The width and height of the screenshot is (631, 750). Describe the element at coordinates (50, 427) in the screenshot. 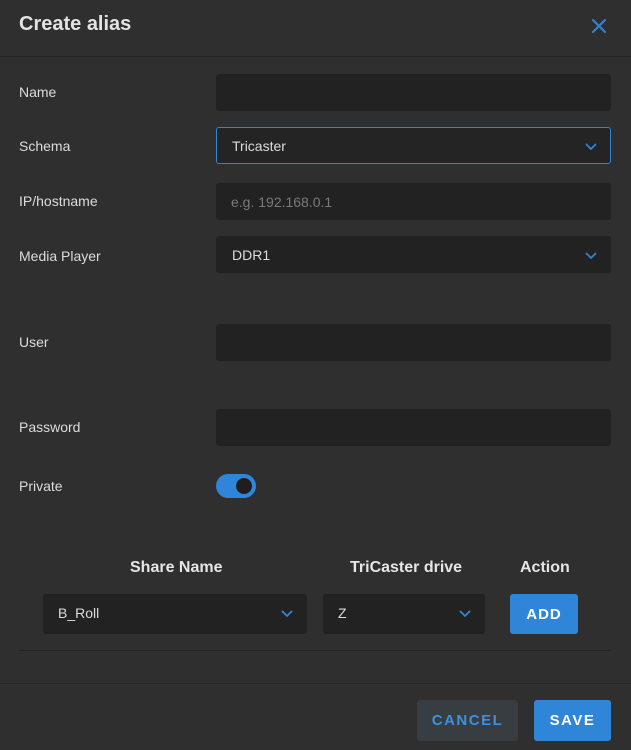

I see `password-label: Password` at that location.